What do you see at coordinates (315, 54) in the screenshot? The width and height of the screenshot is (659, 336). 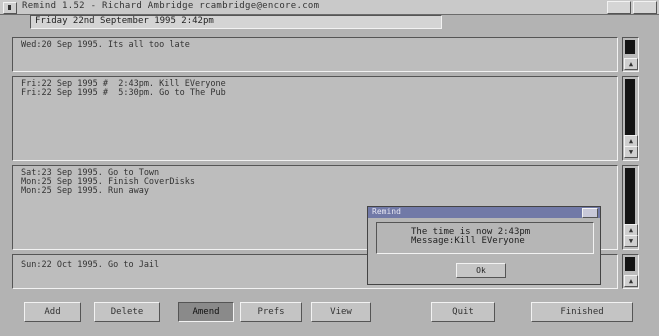 I see `reminder-list-past: Wed:20 Sep 1995. Its all too late` at bounding box center [315, 54].